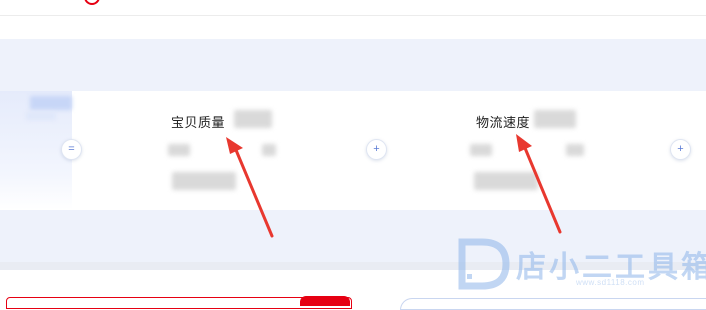 The height and width of the screenshot is (310, 706). What do you see at coordinates (250, 187) in the screenshot?
I see `annotation-arrow-quality` at bounding box center [250, 187].